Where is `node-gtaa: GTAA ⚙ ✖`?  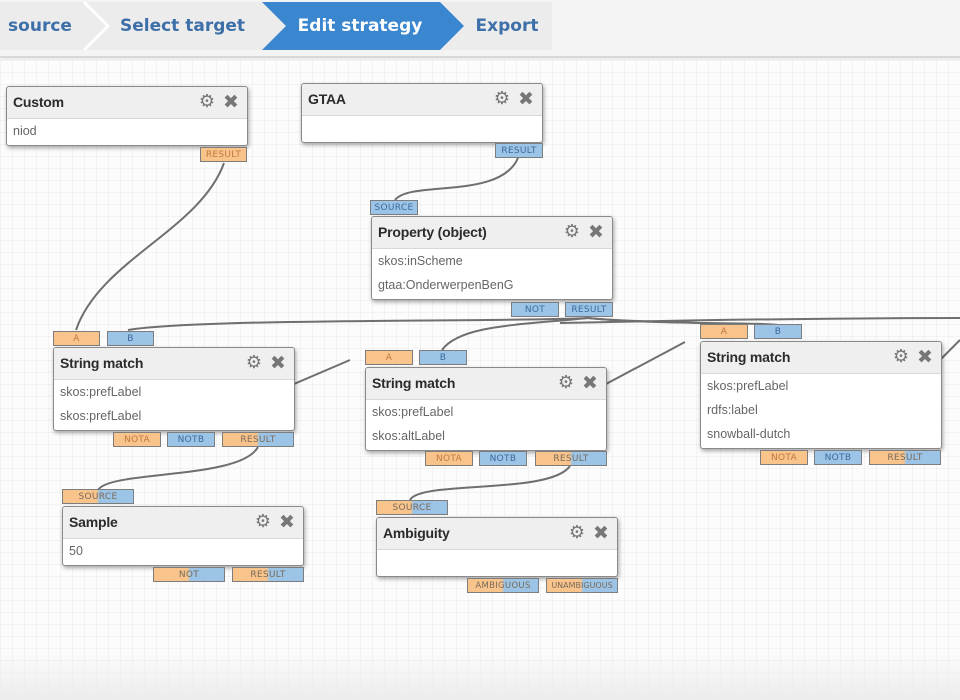 node-gtaa: GTAA ⚙ ✖ is located at coordinates (422, 113).